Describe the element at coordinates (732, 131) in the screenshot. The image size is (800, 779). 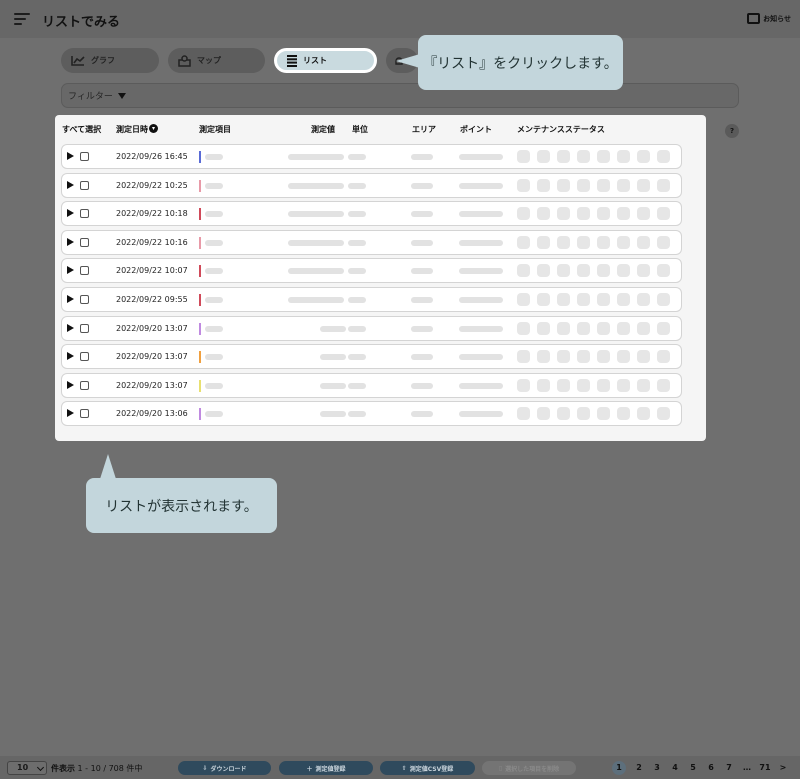
I see `help-button: ?` at that location.